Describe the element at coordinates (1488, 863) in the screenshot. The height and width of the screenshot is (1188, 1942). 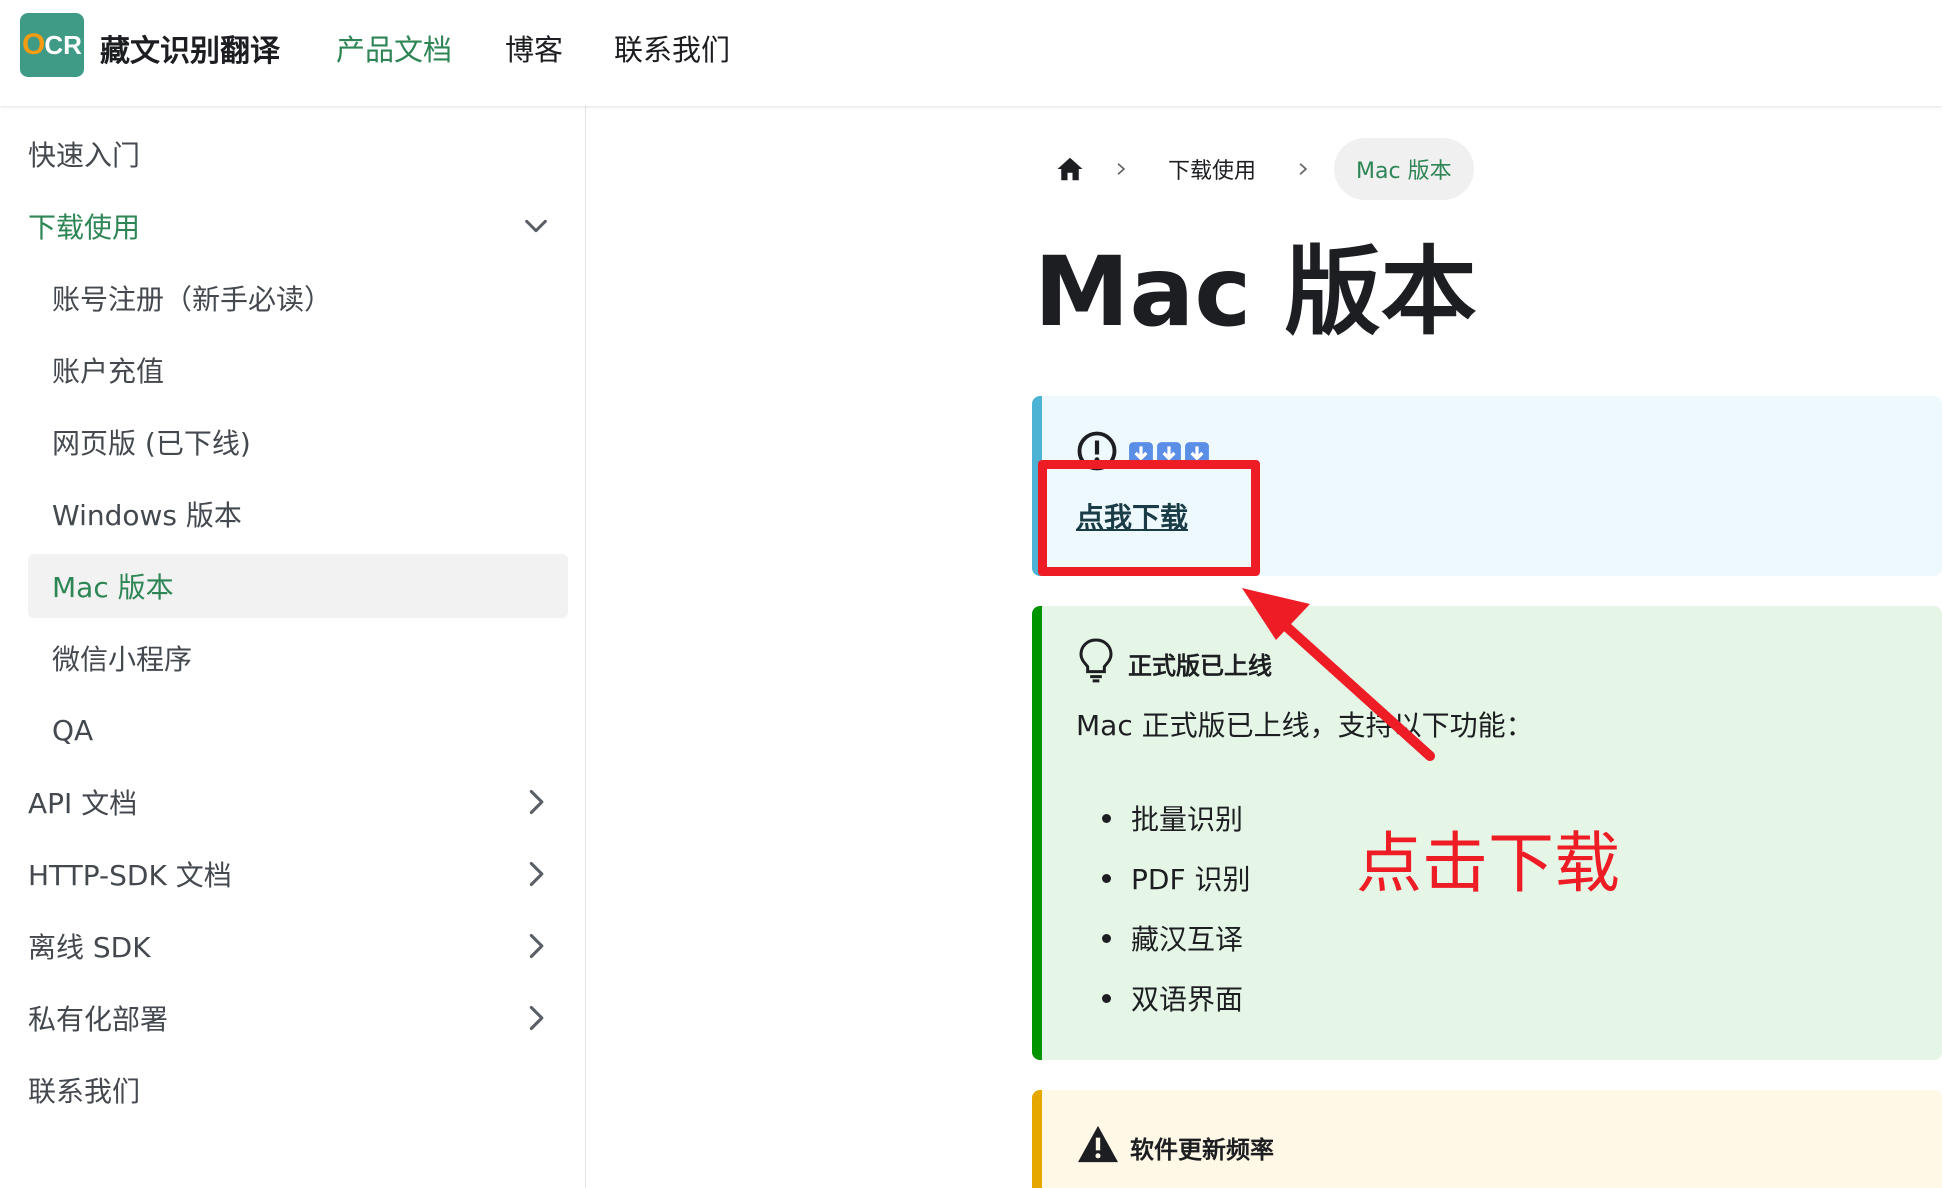
I see `annotation-text: 点击下载` at that location.